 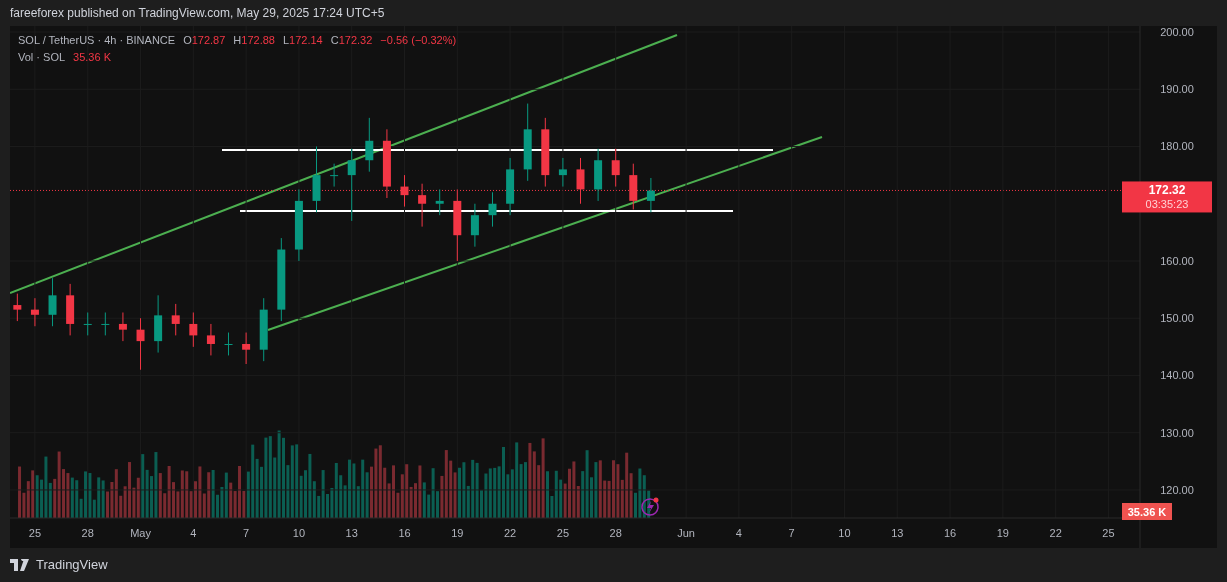 What do you see at coordinates (1177, 32) in the screenshot?
I see `price-axis-label: 200.00` at bounding box center [1177, 32].